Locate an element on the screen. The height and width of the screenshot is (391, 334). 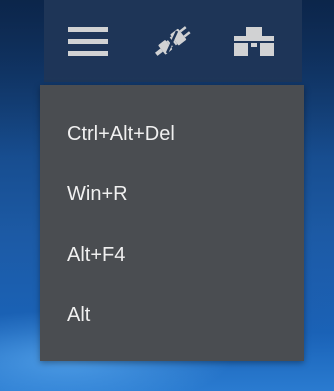
menu-item-alt: Alt is located at coordinates (172, 315).